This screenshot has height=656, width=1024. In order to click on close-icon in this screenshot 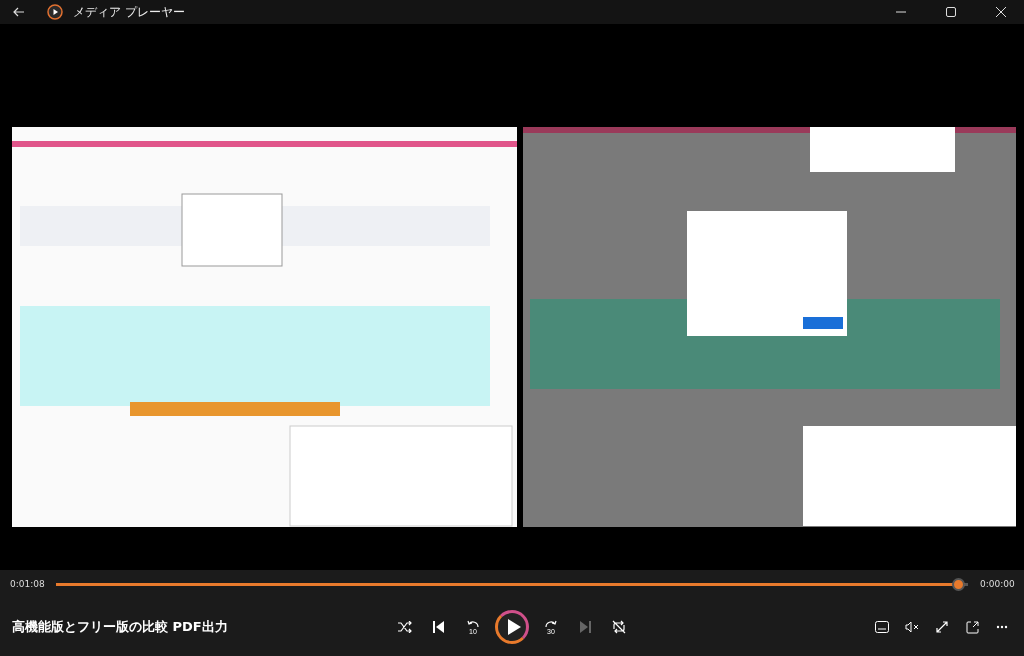, I will do `click(1001, 12)`.